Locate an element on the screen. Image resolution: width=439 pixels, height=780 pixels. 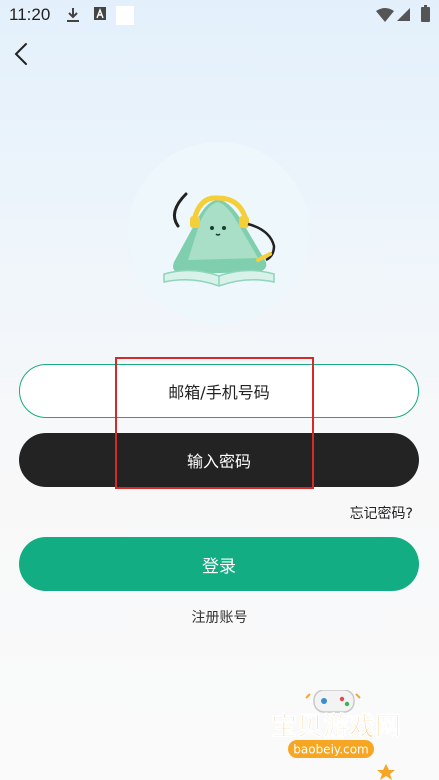
blank-notification-icon is located at coordinates (125, 15).